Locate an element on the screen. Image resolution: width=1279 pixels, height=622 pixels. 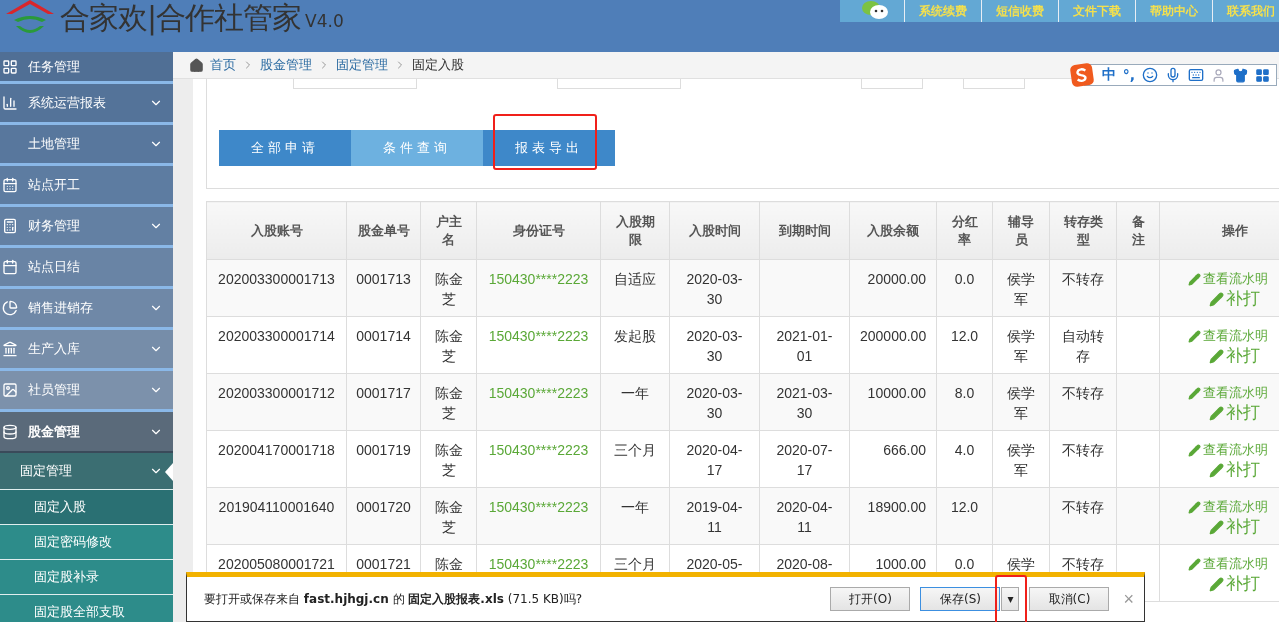
table-cell: 0001713 is located at coordinates (383, 288).